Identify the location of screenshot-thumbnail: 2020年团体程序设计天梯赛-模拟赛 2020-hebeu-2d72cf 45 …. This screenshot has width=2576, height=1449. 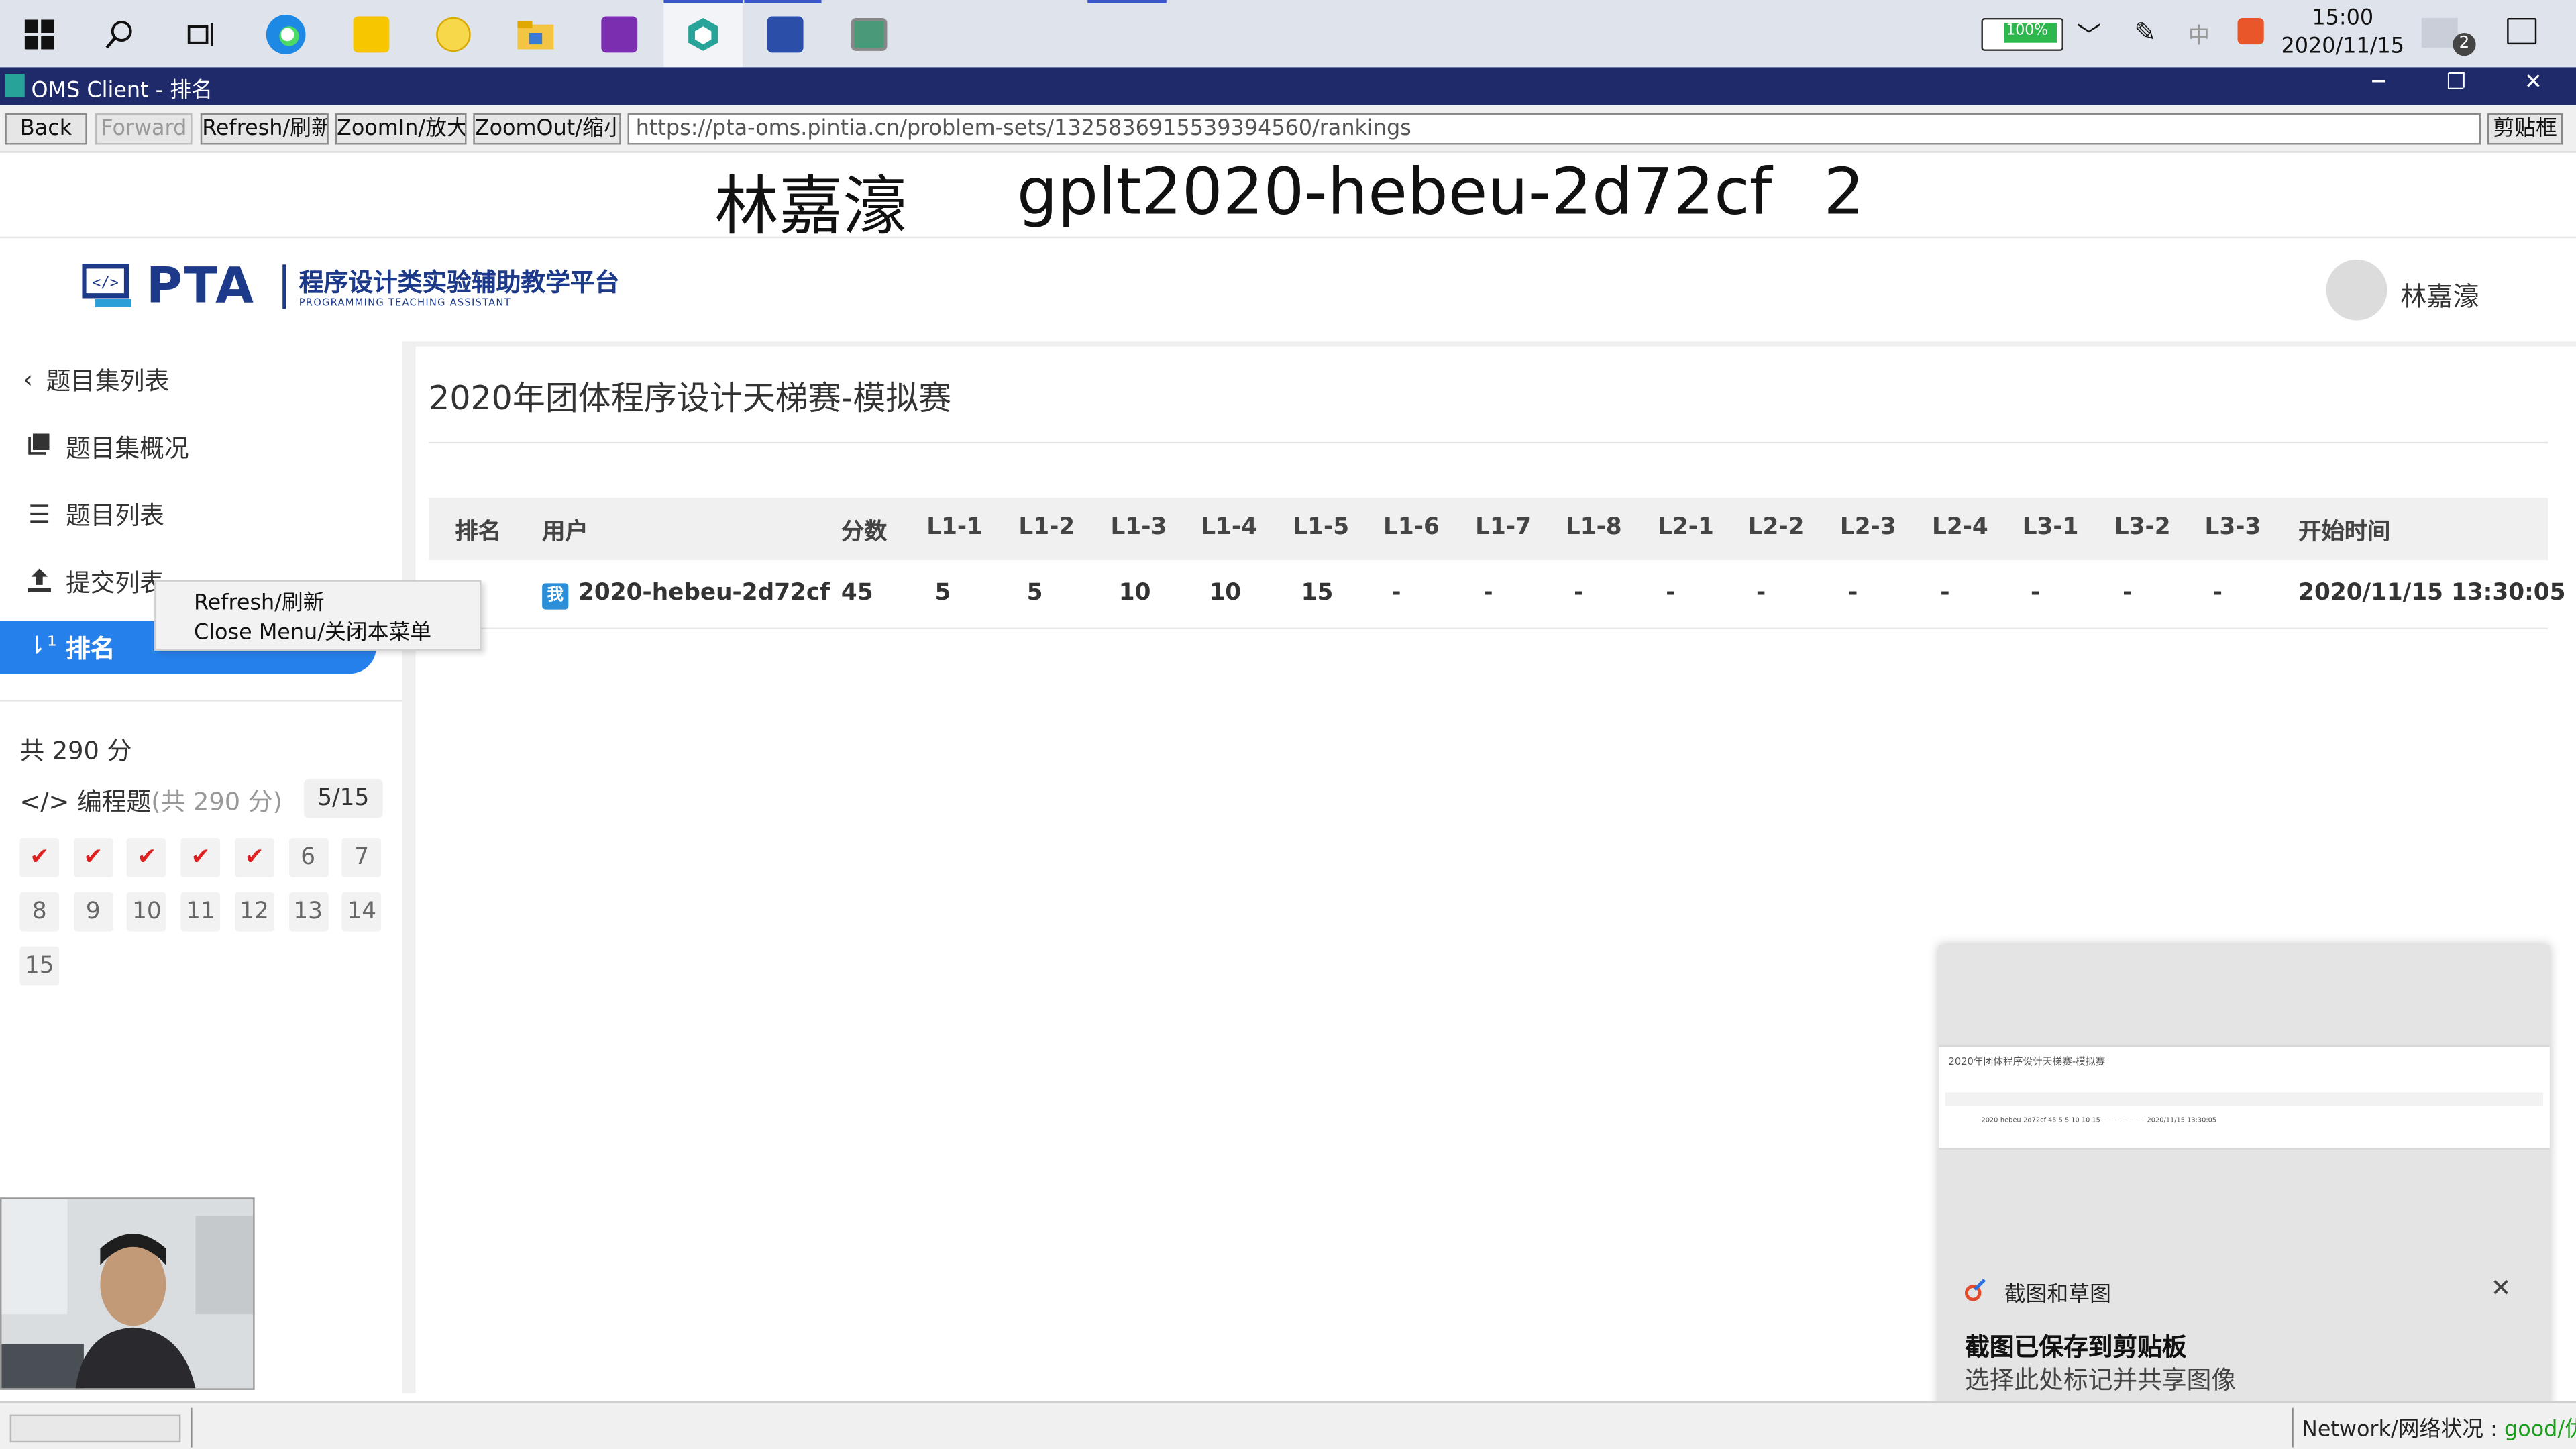
(2244, 1097).